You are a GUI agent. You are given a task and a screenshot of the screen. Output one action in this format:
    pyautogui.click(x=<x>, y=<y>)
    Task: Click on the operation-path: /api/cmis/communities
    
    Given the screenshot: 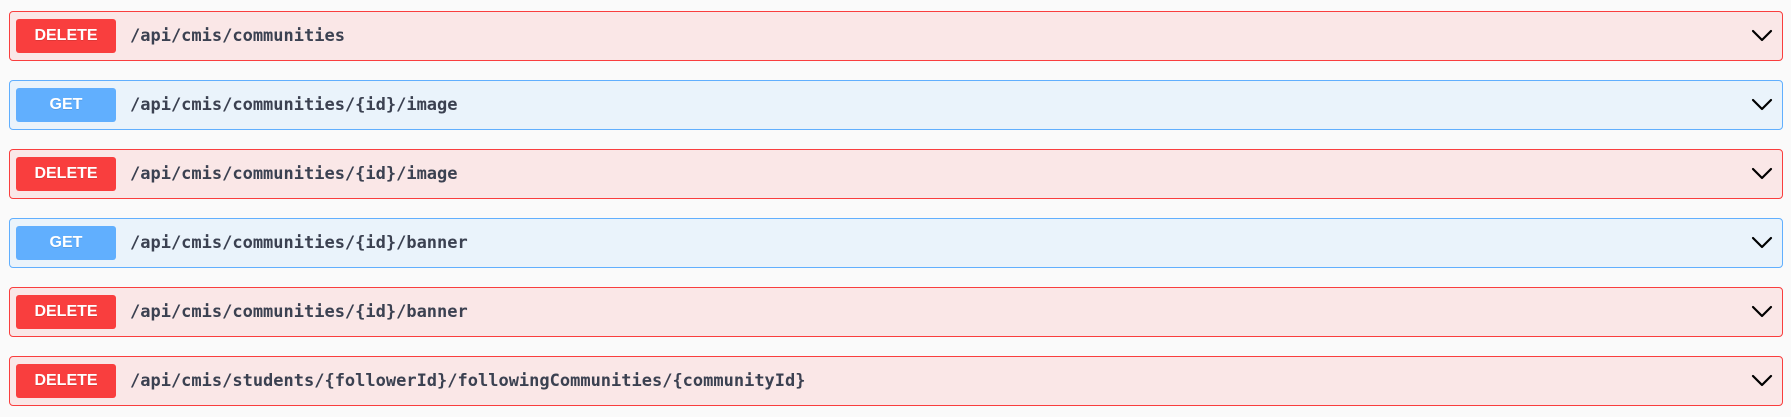 What is the action you would take?
    pyautogui.click(x=237, y=36)
    